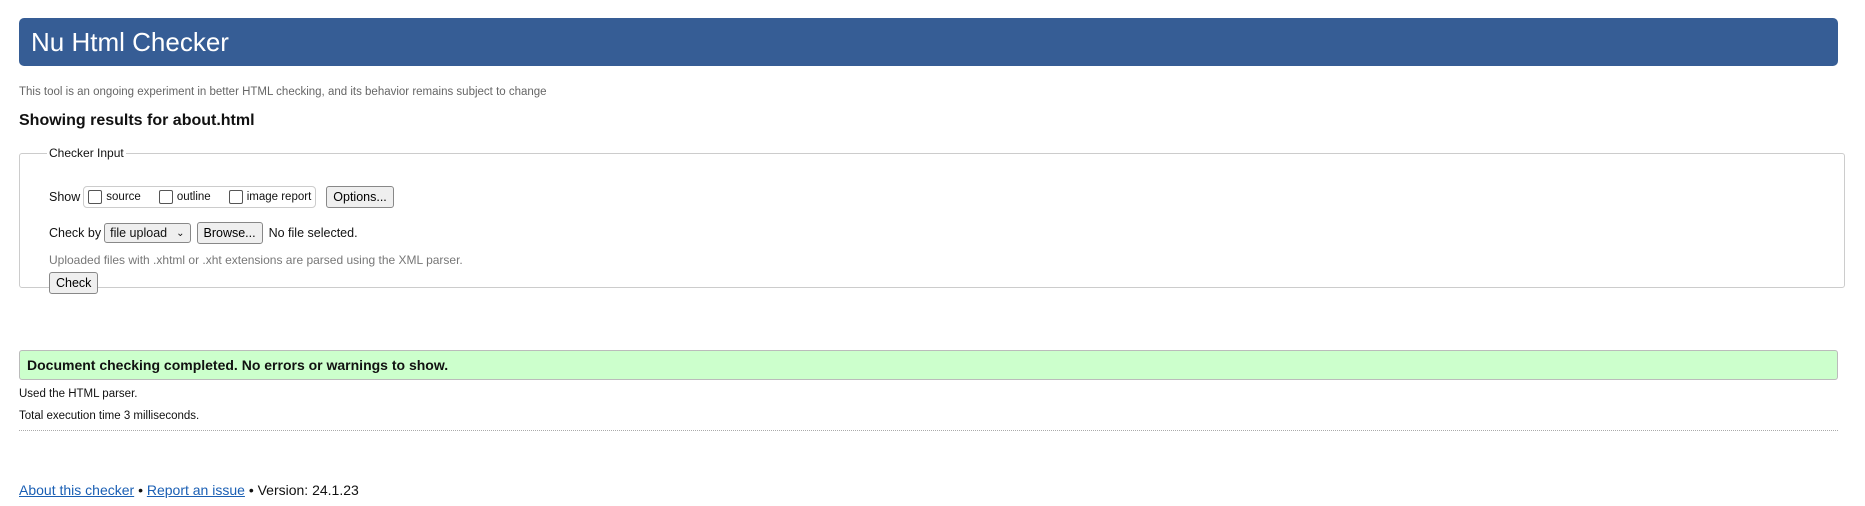  Describe the element at coordinates (75, 233) in the screenshot. I see `check-by-label: Check by` at that location.